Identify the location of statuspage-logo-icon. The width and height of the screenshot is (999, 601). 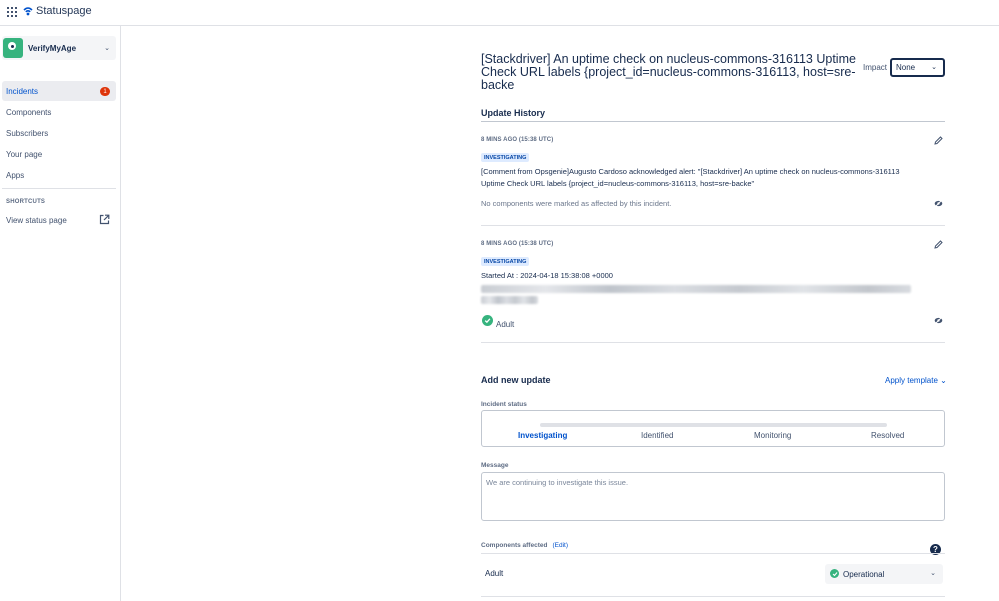
(28, 11).